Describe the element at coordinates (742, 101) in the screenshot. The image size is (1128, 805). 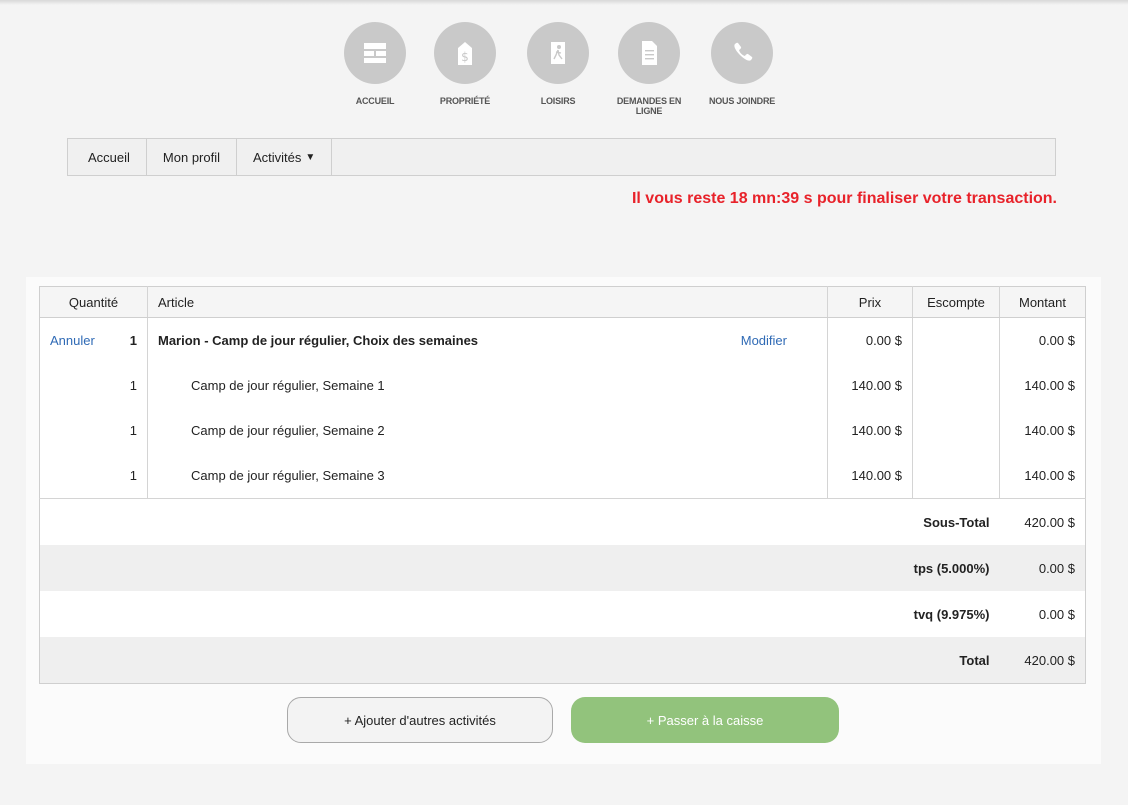
I see `nav-contact-label: NOUS JOINDRE` at that location.